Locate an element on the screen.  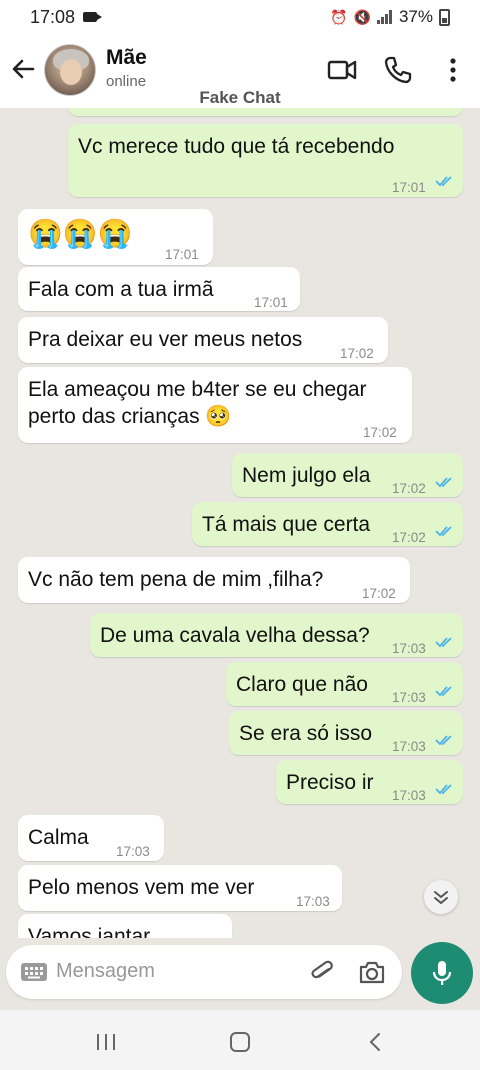
message-text: Vamos jantar is located at coordinates (89, 931).